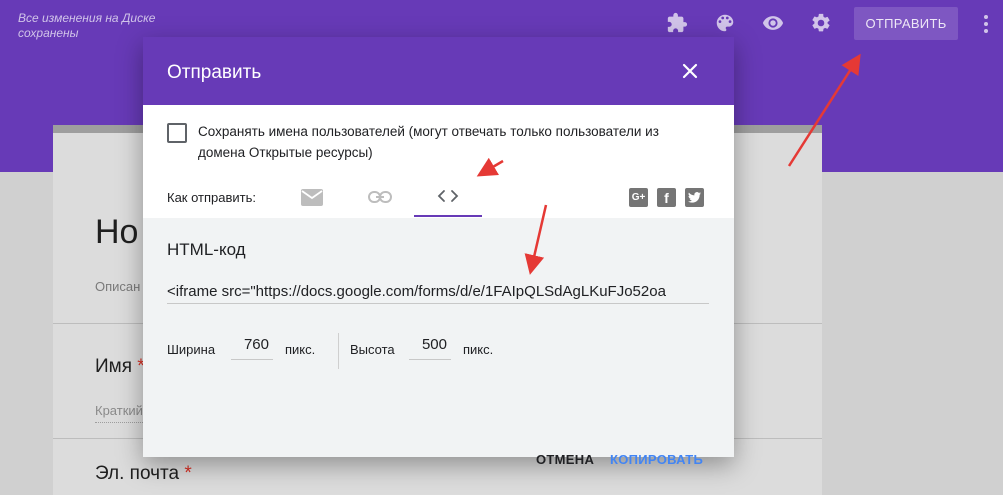 The image size is (1003, 495). What do you see at coordinates (986, 24) in the screenshot?
I see `more-vert-icon` at bounding box center [986, 24].